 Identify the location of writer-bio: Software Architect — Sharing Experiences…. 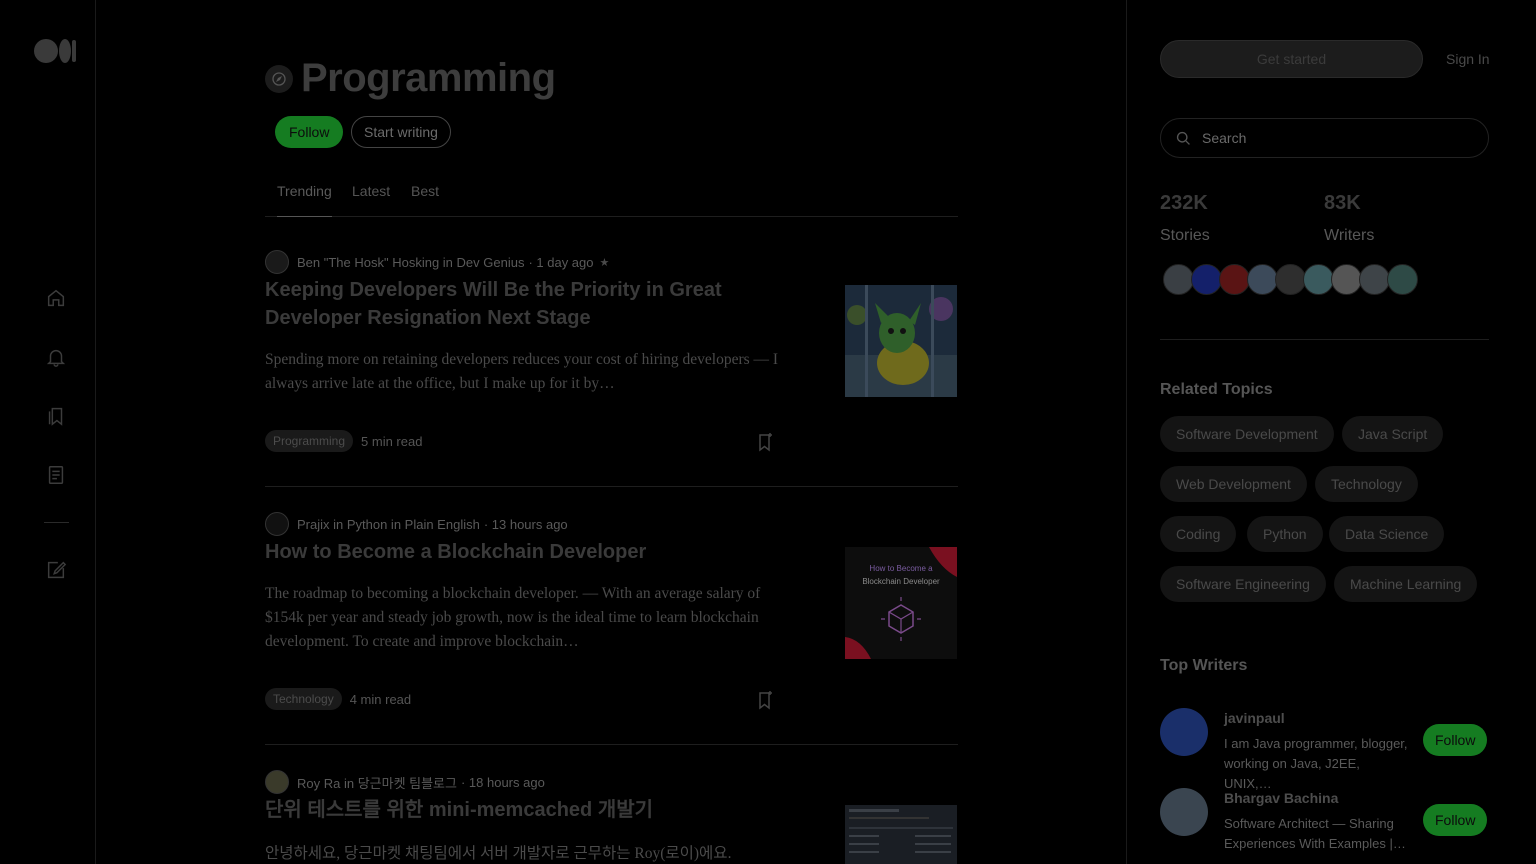
(1315, 833).